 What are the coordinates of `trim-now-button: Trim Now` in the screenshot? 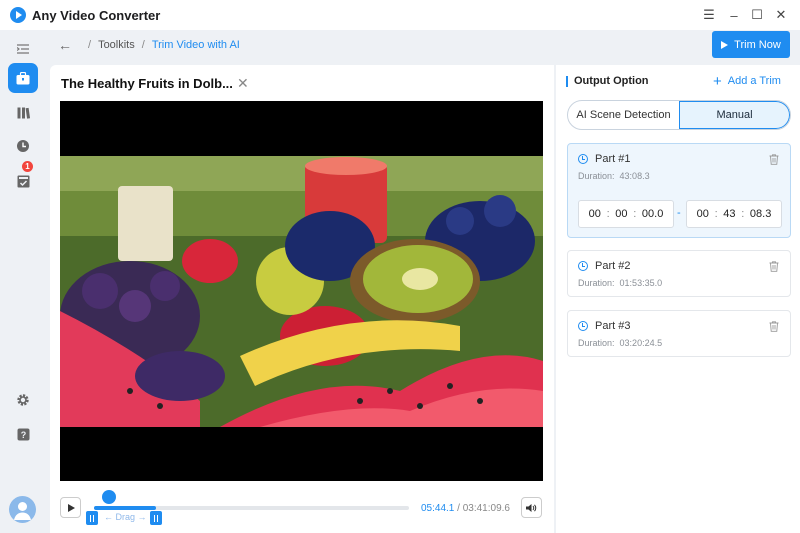 It's located at (751, 44).